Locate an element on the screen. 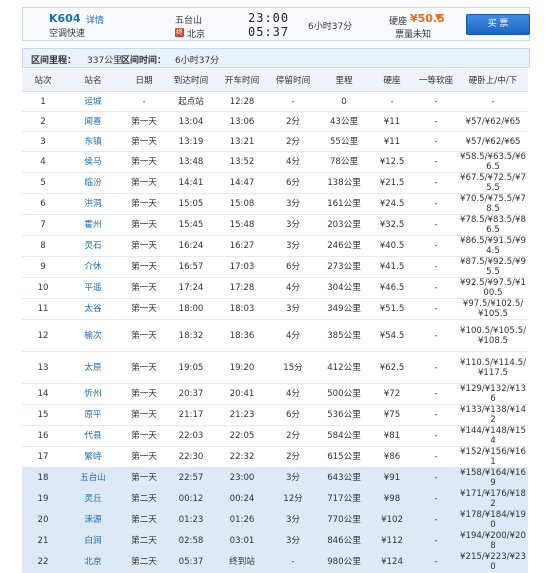 This screenshot has height=573, width=560. station-name: 白涧 is located at coordinates (93, 541).